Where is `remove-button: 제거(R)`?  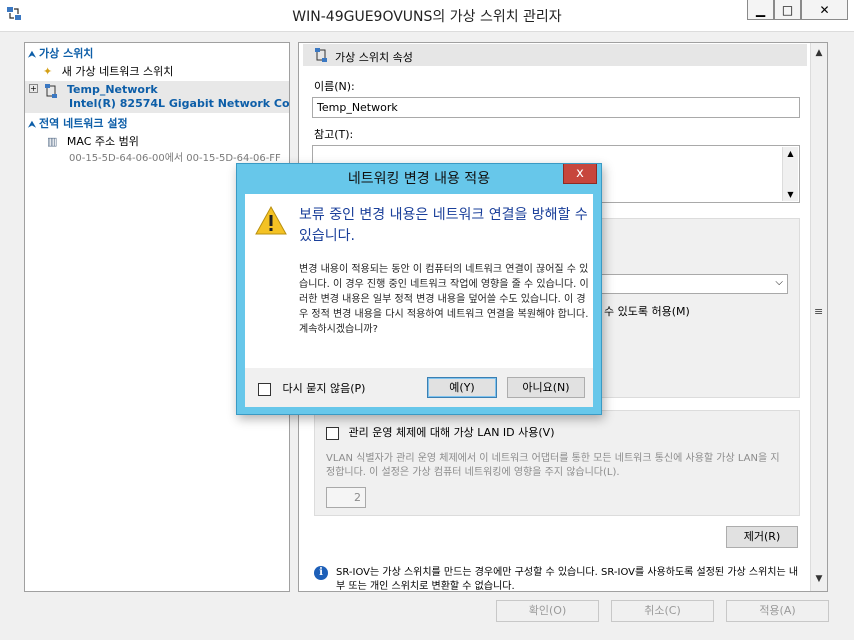
remove-button: 제거(R) is located at coordinates (762, 537).